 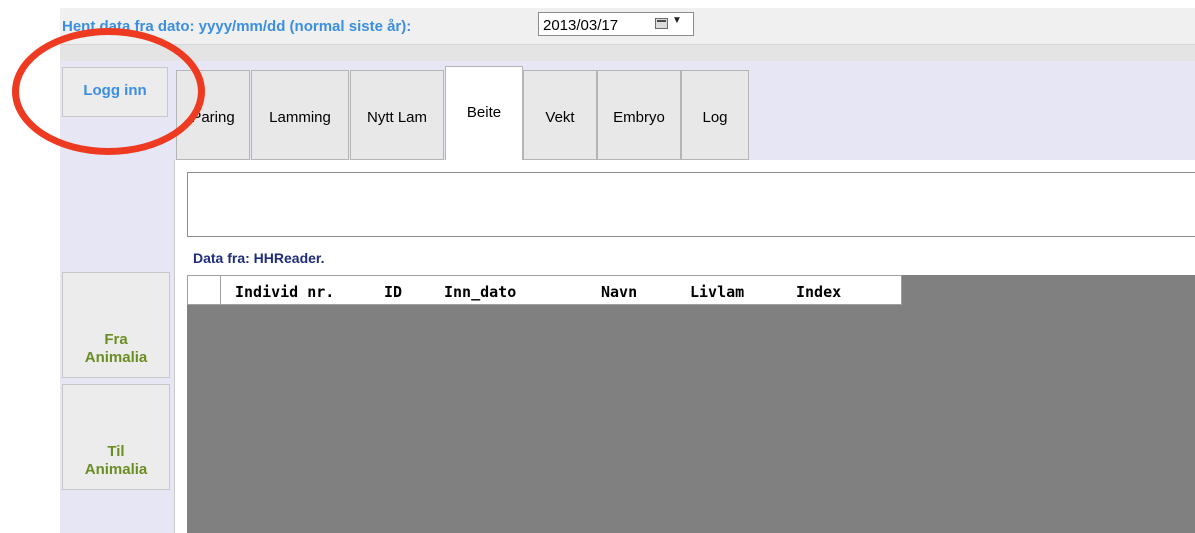 I want to click on date-picker: 2013/03/17 ▼, so click(x=616, y=24).